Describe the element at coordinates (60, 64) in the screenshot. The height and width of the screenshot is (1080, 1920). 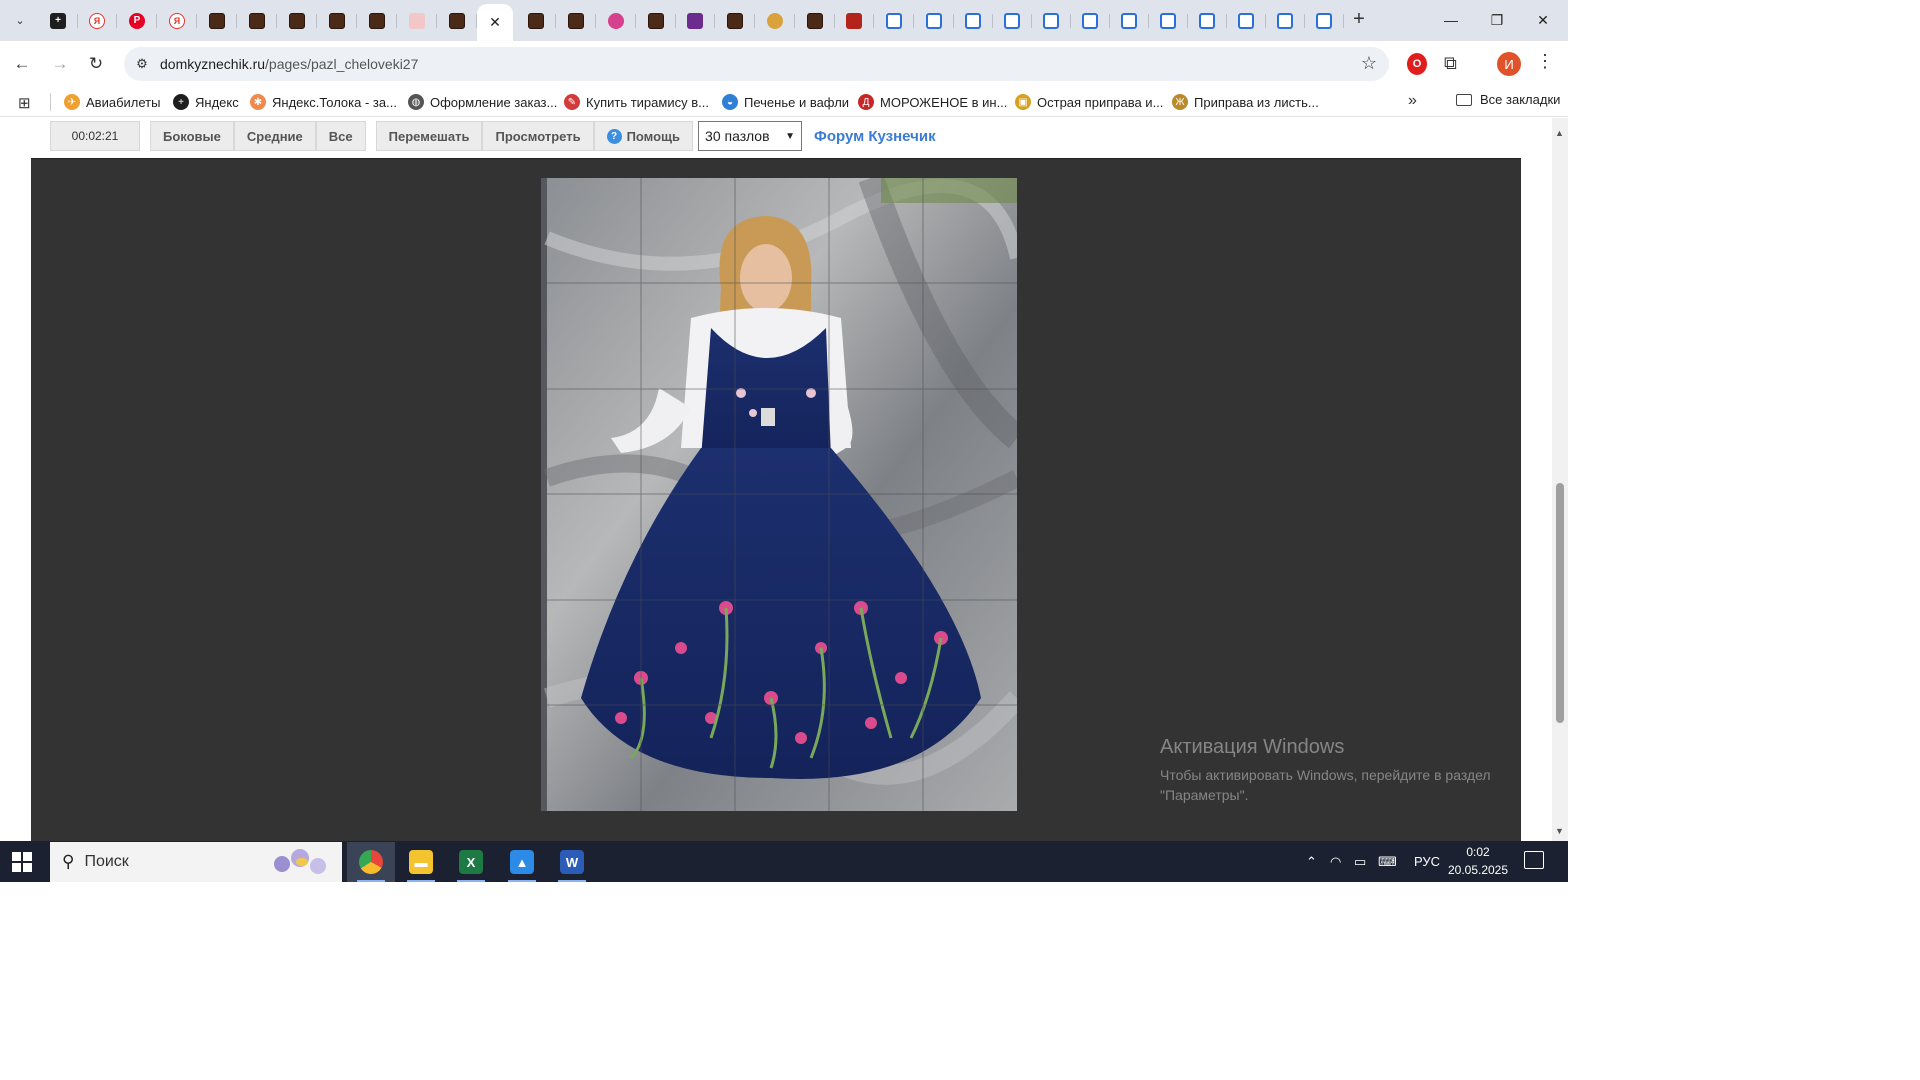
I see `forward-button: →` at that location.